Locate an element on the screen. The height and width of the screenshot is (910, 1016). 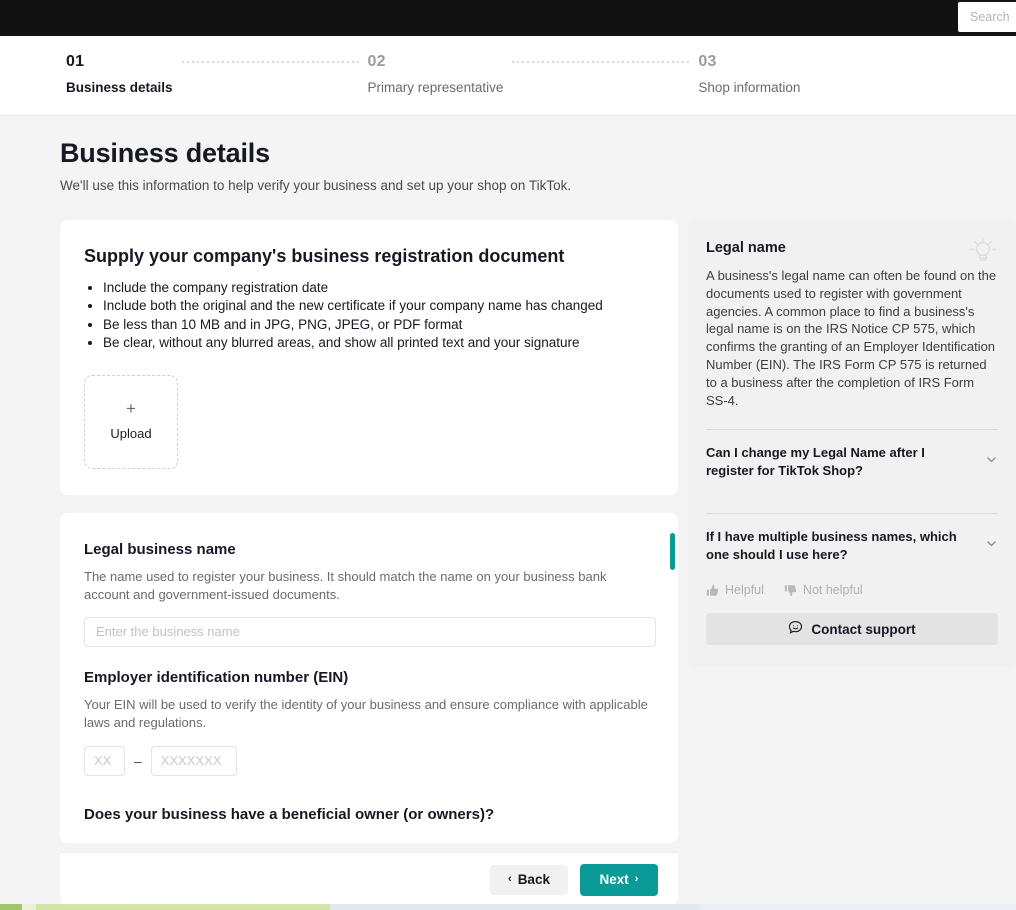
top-navigation-bar is located at coordinates (508, 18).